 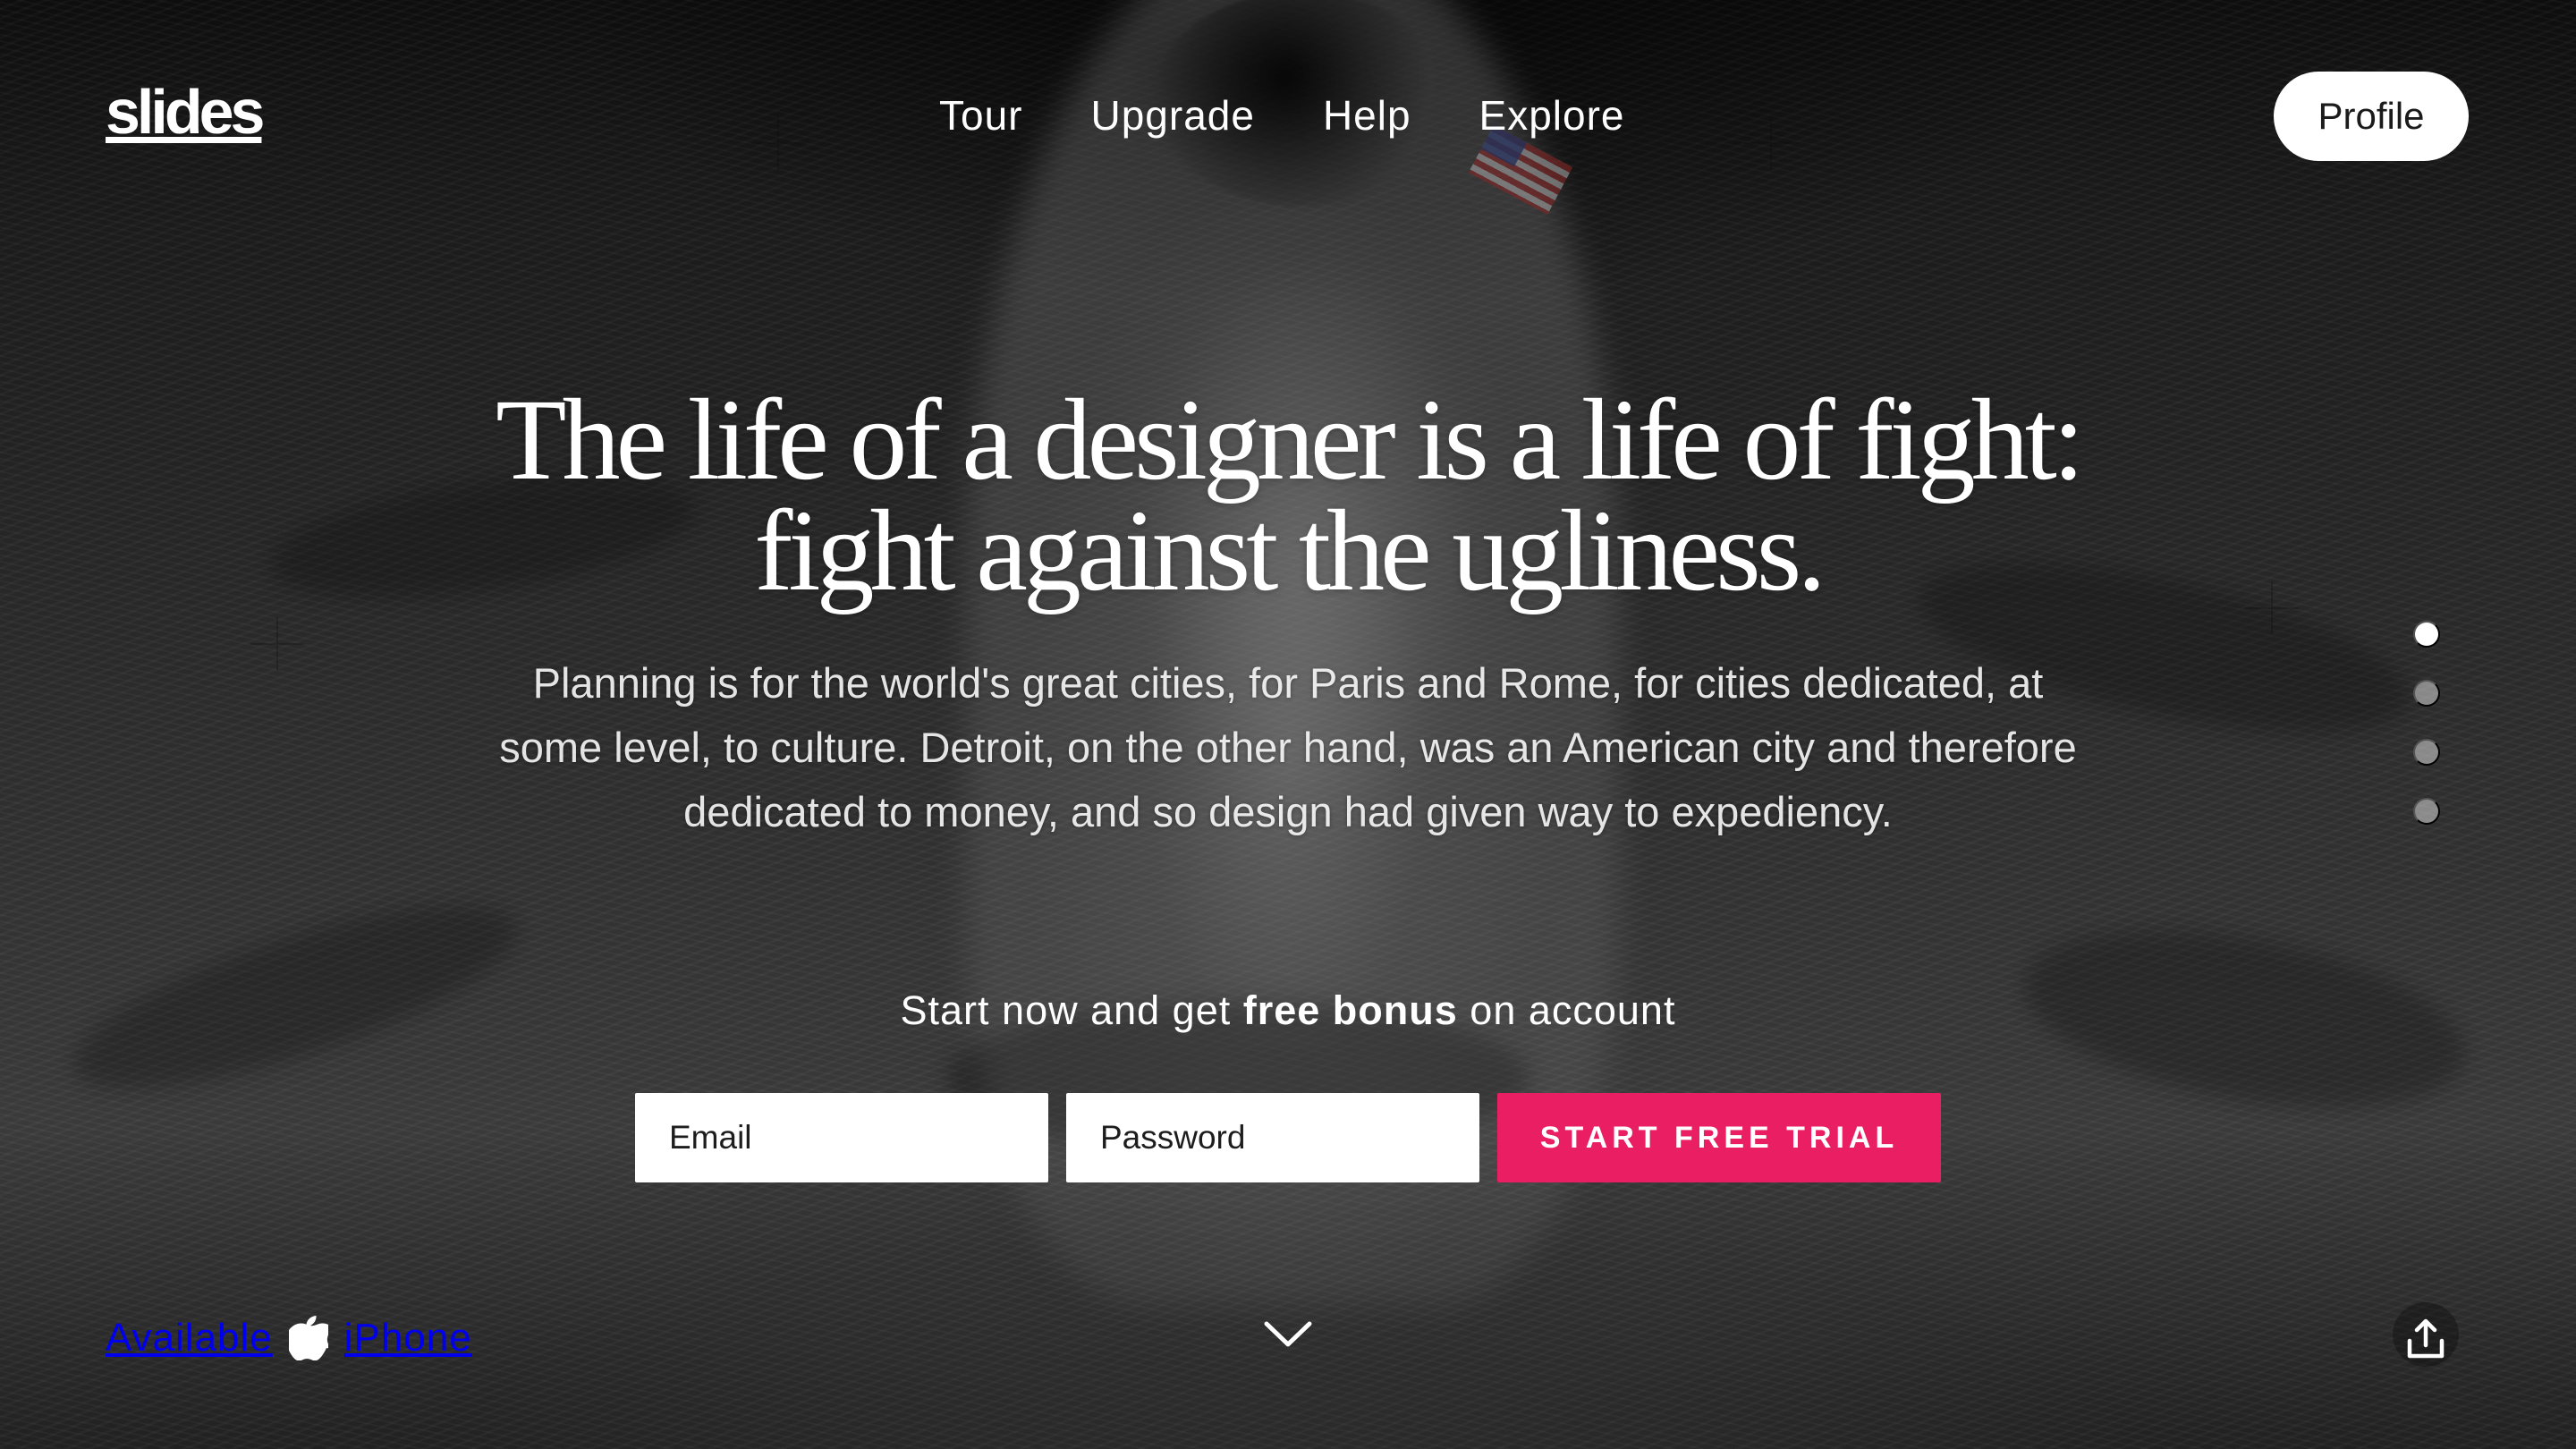 I want to click on scroll-down-button, so click(x=1288, y=1334).